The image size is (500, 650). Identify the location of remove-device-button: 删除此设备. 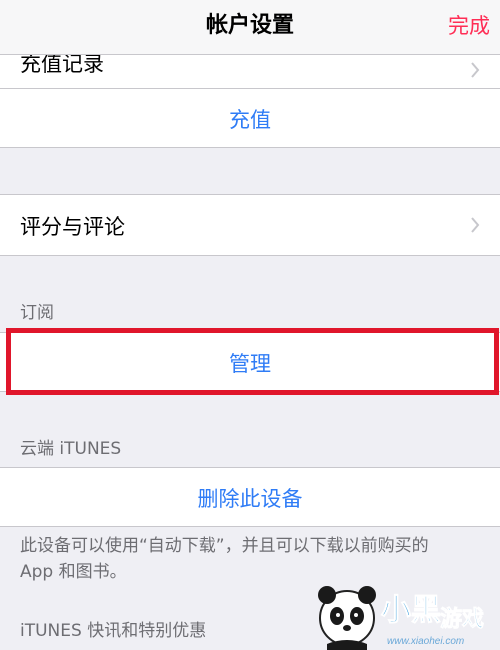
(250, 498).